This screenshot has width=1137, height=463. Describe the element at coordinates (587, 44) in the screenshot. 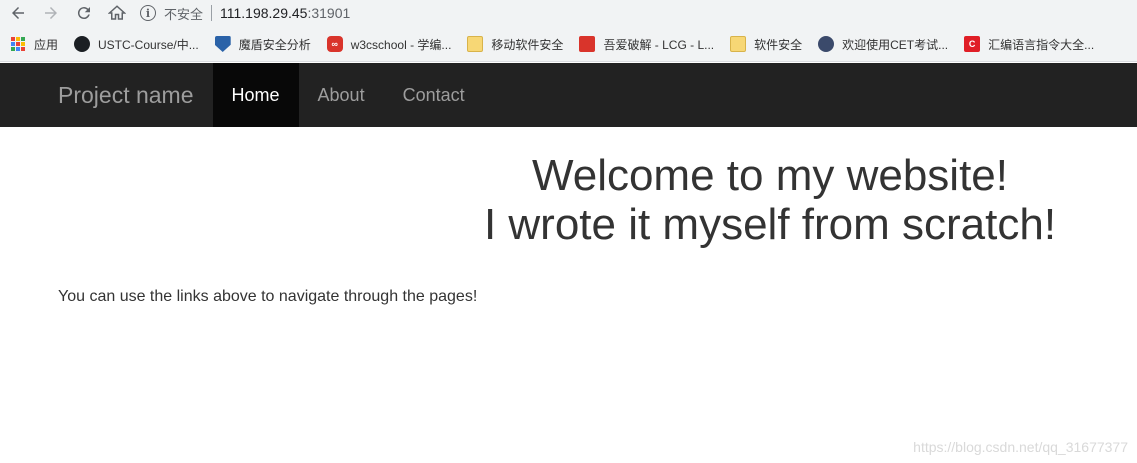

I see `52pojie-icon` at that location.